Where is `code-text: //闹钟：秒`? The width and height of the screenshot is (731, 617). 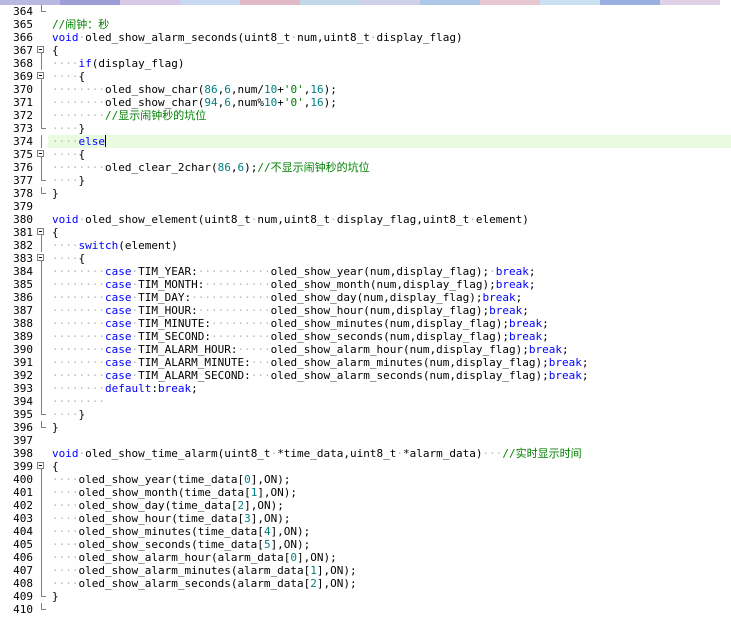 code-text: //闹钟：秒 is located at coordinates (80, 24).